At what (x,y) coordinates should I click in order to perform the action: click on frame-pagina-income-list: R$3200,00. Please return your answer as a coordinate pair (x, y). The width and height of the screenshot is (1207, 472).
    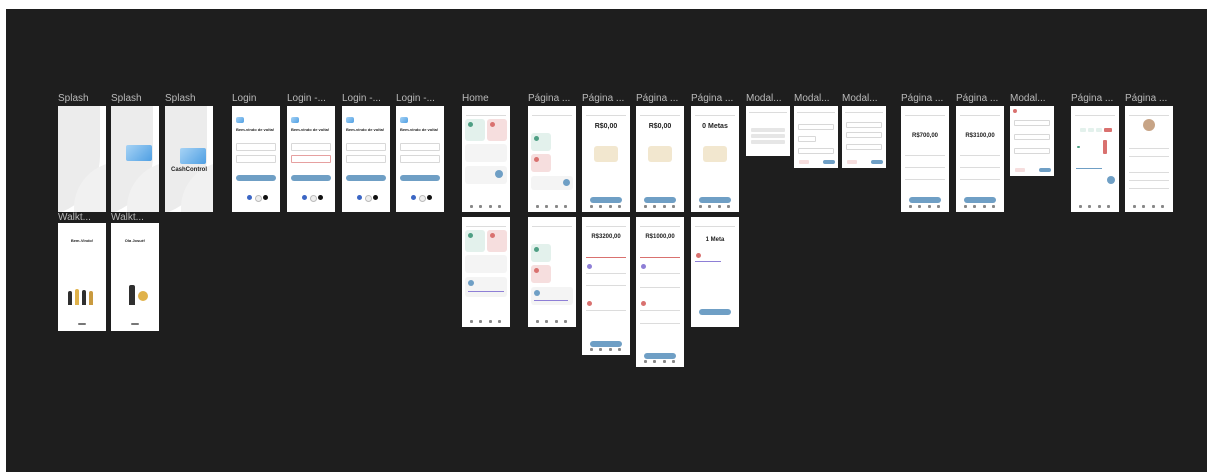
    Looking at the image, I should click on (606, 286).